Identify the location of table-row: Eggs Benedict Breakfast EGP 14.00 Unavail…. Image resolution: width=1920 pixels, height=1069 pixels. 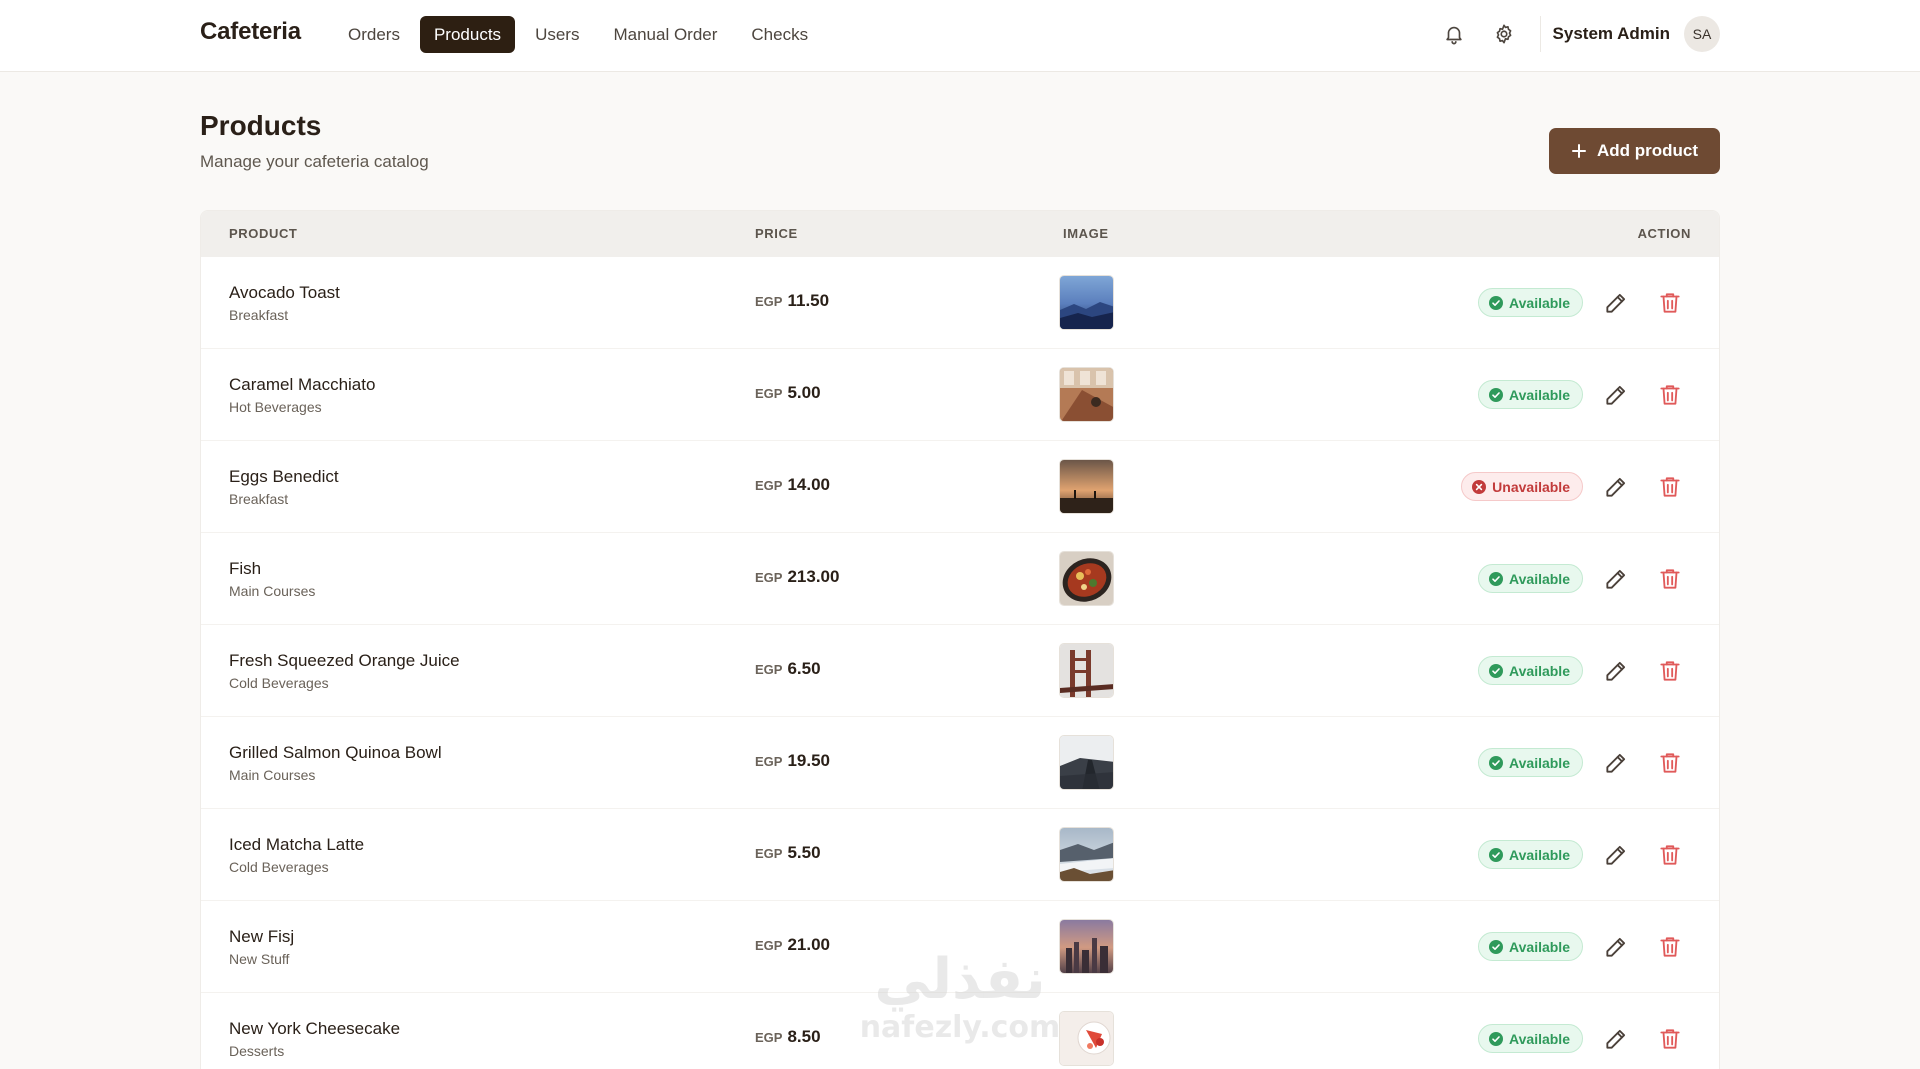
(960, 487).